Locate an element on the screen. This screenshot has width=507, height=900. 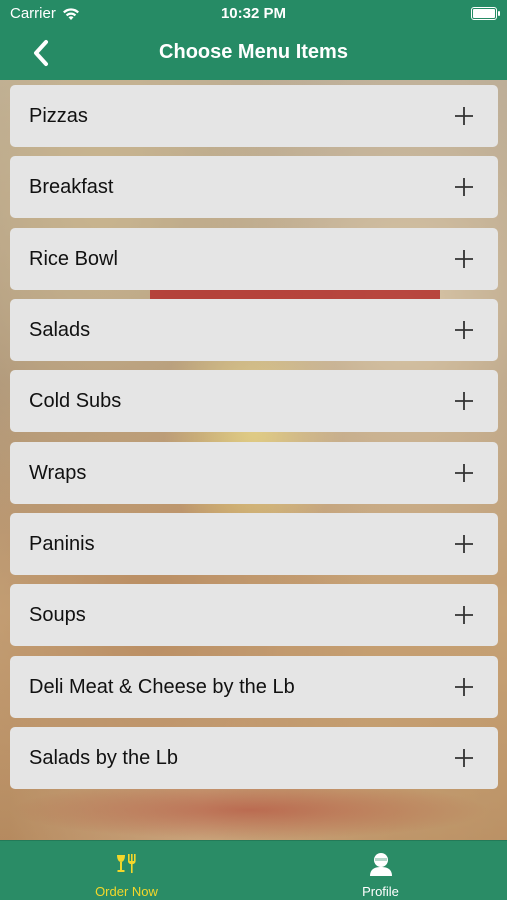
tab-label: Profile is located at coordinates (380, 891).